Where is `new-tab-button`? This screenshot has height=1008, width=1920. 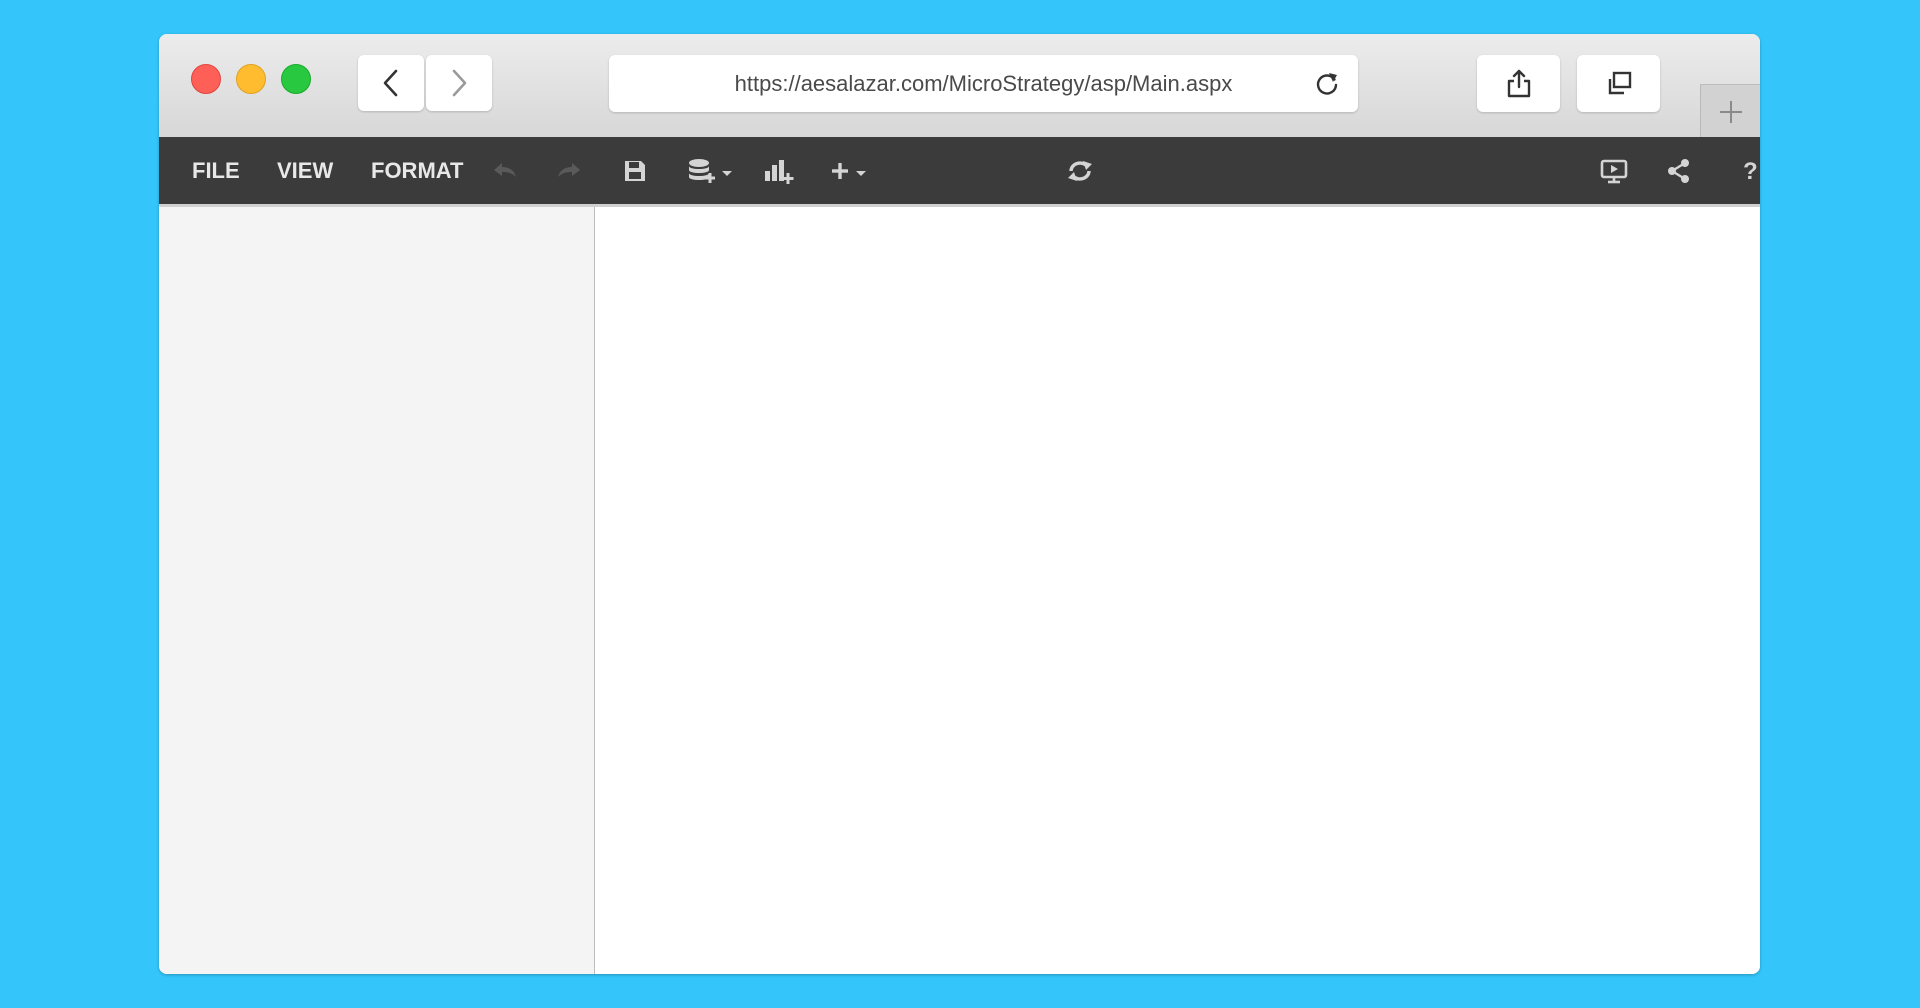 new-tab-button is located at coordinates (1730, 111).